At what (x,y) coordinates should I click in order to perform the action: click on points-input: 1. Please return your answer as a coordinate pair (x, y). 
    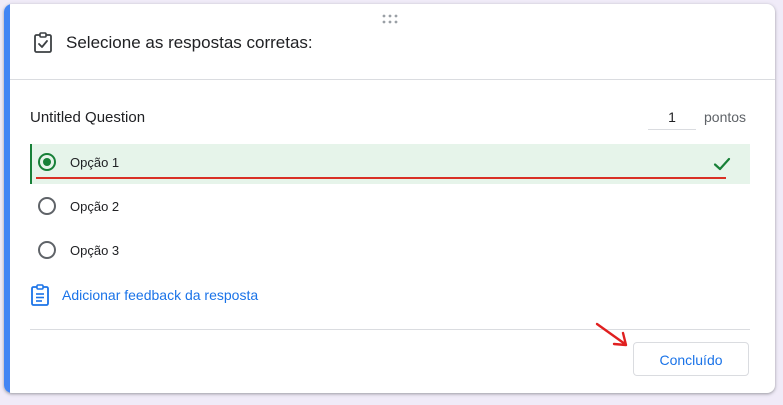
    Looking at the image, I should click on (672, 117).